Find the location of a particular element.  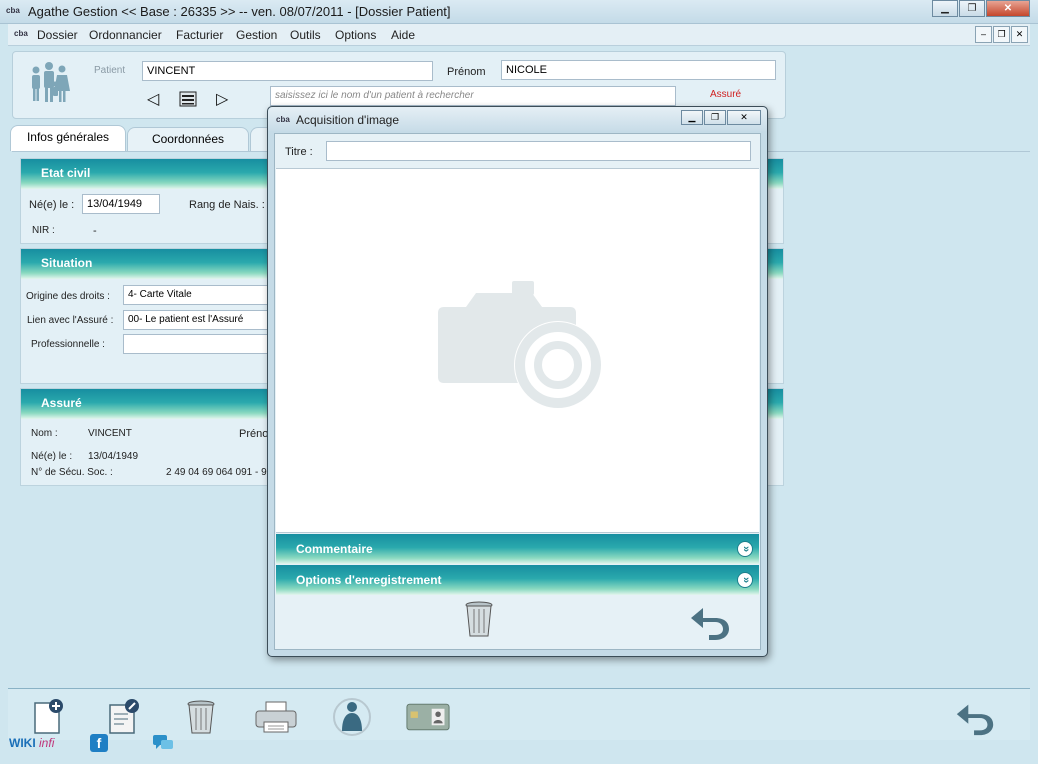

lien-assure-select: 00- Le patient est l'Assuré is located at coordinates (203, 320).